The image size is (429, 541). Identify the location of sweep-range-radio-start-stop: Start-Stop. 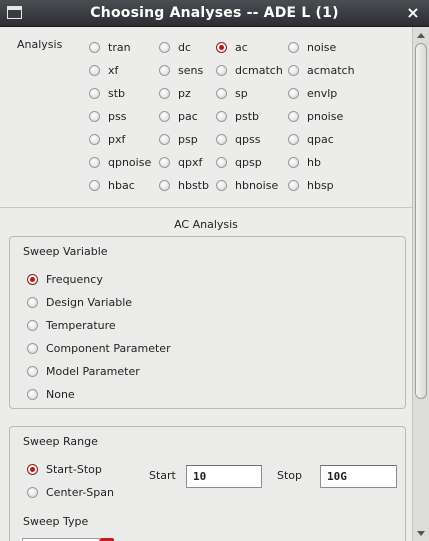
(64, 469).